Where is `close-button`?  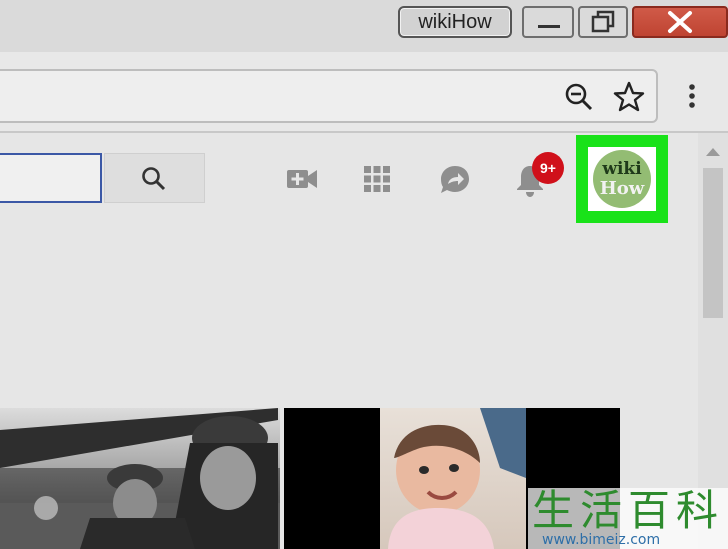
close-button is located at coordinates (680, 22).